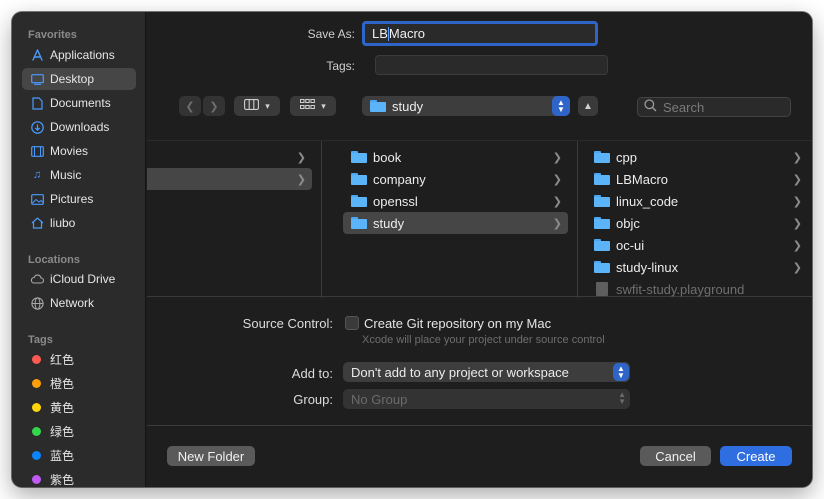 The image size is (824, 499). What do you see at coordinates (83, 279) in the screenshot?
I see `sidebar-item-label: iCloud Drive` at bounding box center [83, 279].